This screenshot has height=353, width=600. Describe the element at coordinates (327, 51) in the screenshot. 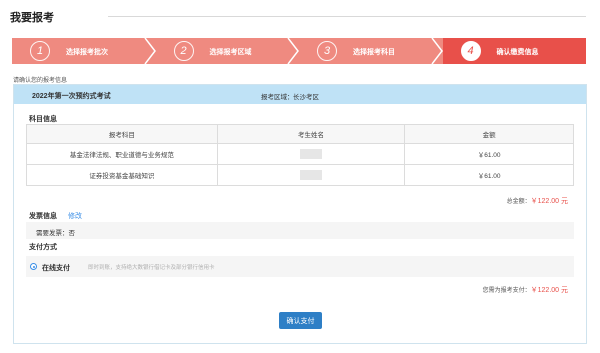

I see `step-3-number: 3` at that location.